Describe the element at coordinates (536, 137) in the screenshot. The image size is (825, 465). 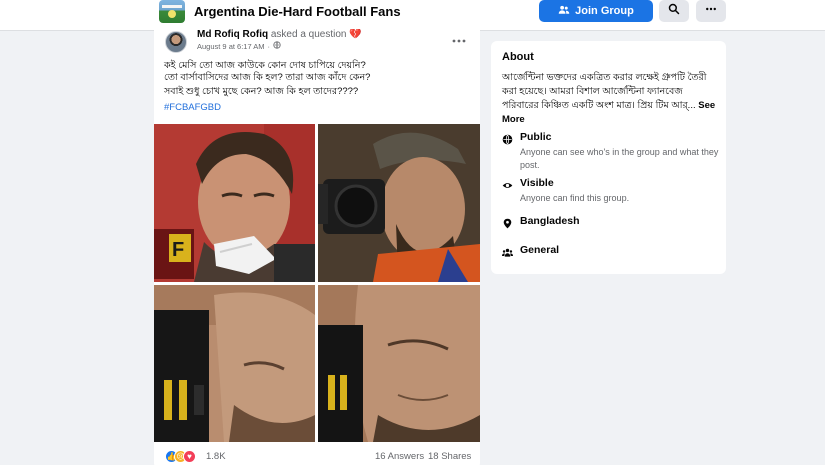
I see `privacy-label: Public` at that location.